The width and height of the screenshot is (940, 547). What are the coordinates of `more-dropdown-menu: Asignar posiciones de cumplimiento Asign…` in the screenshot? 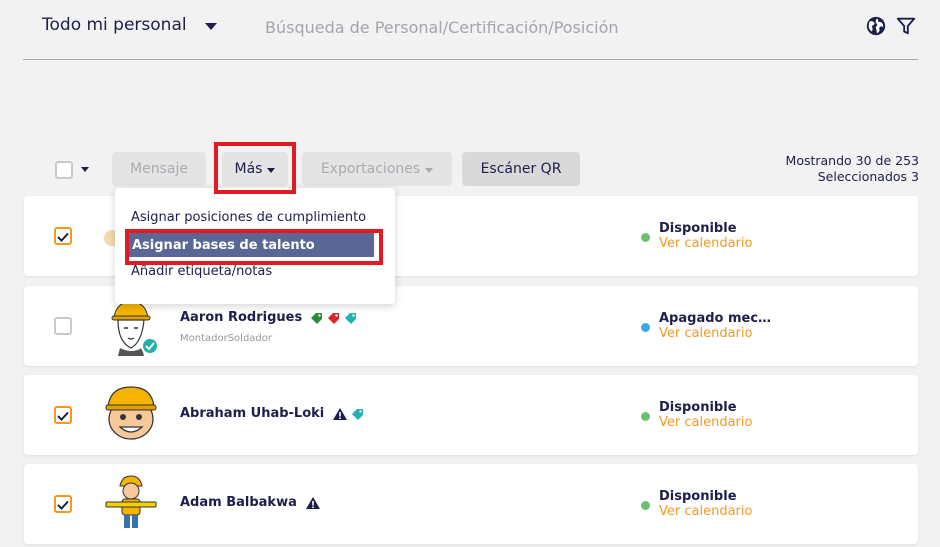 It's located at (255, 246).